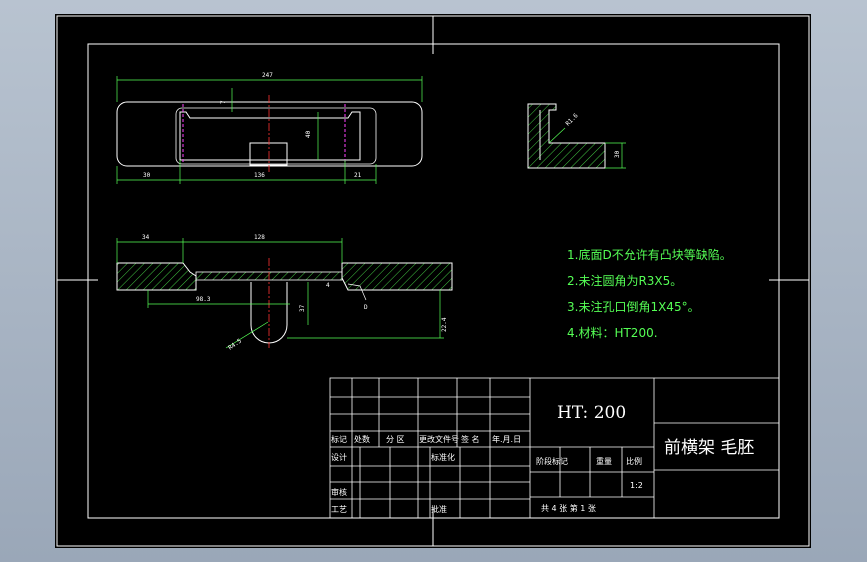  What do you see at coordinates (709, 448) in the screenshot?
I see `tb-part-name: 前横架 毛胚` at bounding box center [709, 448].